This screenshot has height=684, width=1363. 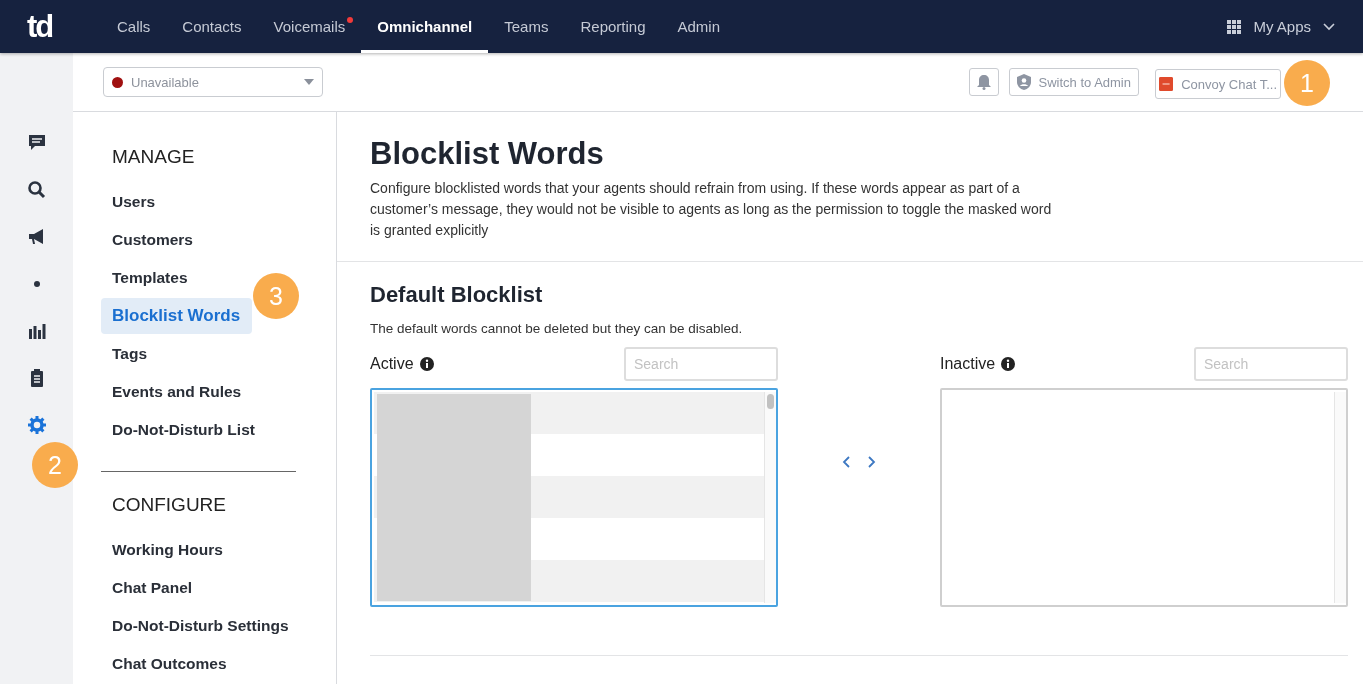 What do you see at coordinates (1166, 84) in the screenshot?
I see `workspace-logo-icon` at bounding box center [1166, 84].